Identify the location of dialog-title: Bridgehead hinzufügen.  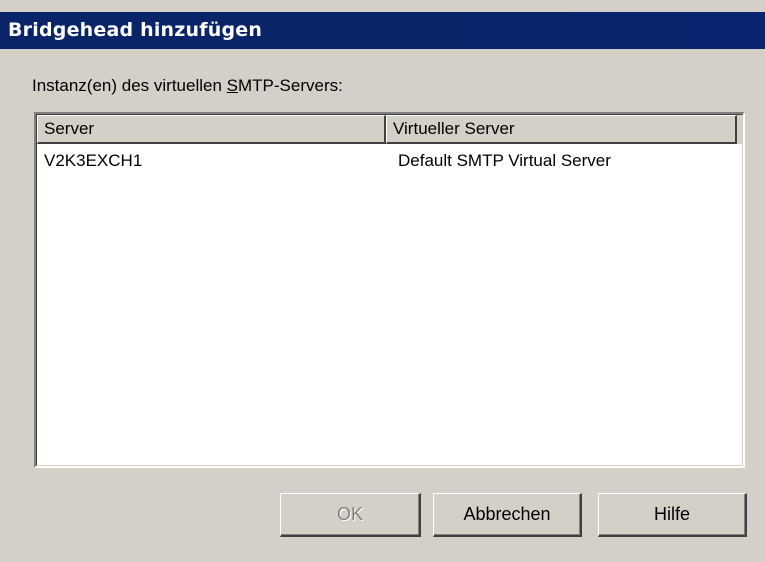
(135, 30).